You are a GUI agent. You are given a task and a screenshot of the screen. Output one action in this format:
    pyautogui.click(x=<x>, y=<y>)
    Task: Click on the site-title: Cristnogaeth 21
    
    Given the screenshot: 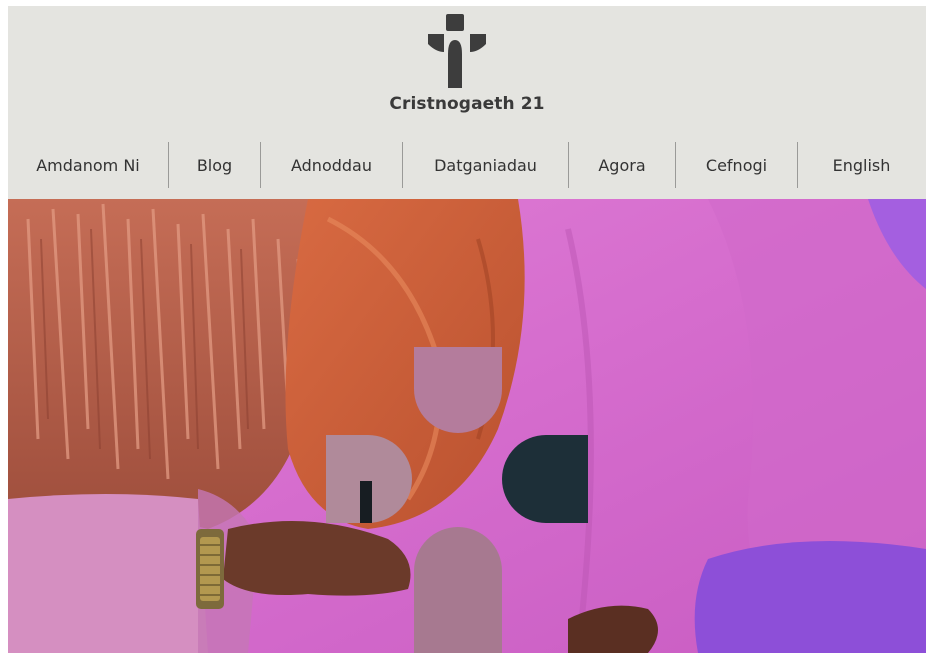 What is the action you would take?
    pyautogui.click(x=467, y=104)
    